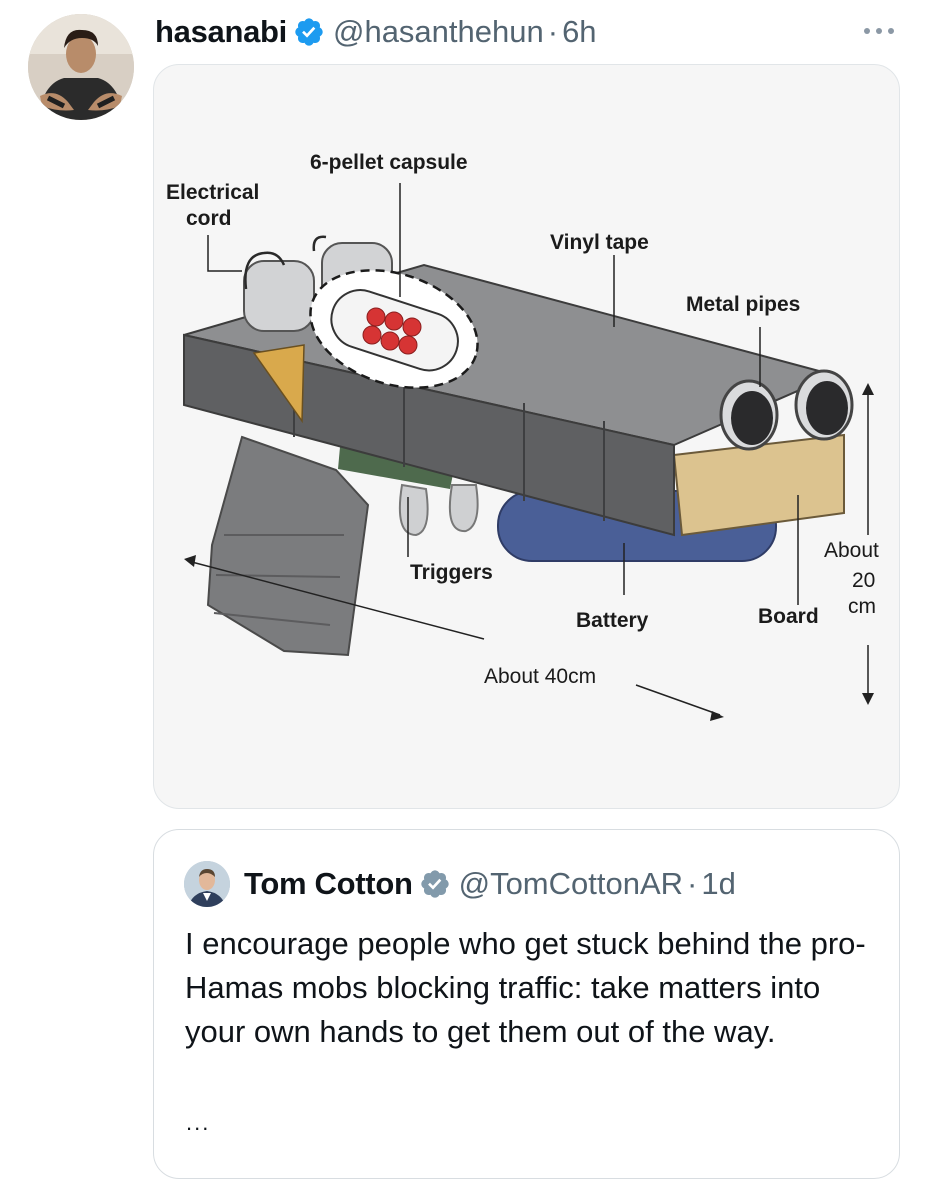 This screenshot has width=927, height=1200. I want to click on label-vinyl-tape: Vinyl tape, so click(599, 242).